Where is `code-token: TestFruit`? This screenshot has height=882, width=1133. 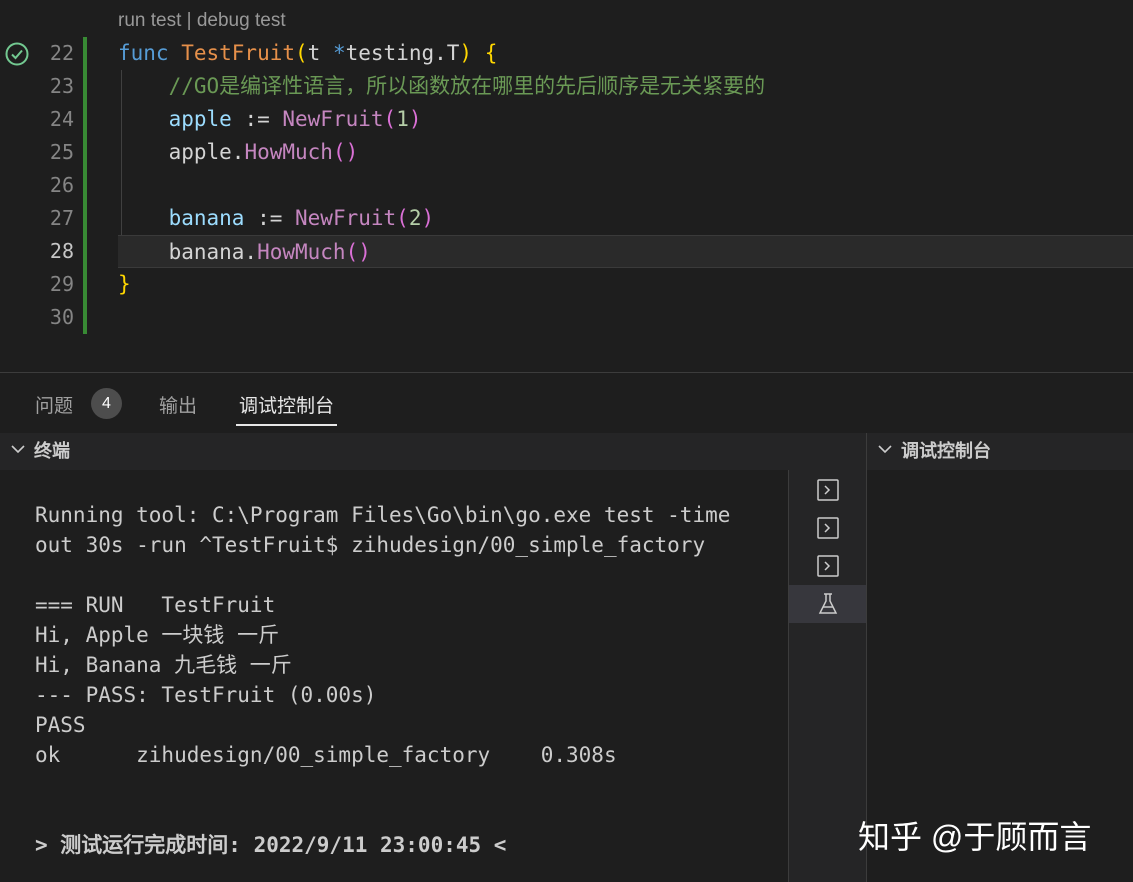 code-token: TestFruit is located at coordinates (238, 53).